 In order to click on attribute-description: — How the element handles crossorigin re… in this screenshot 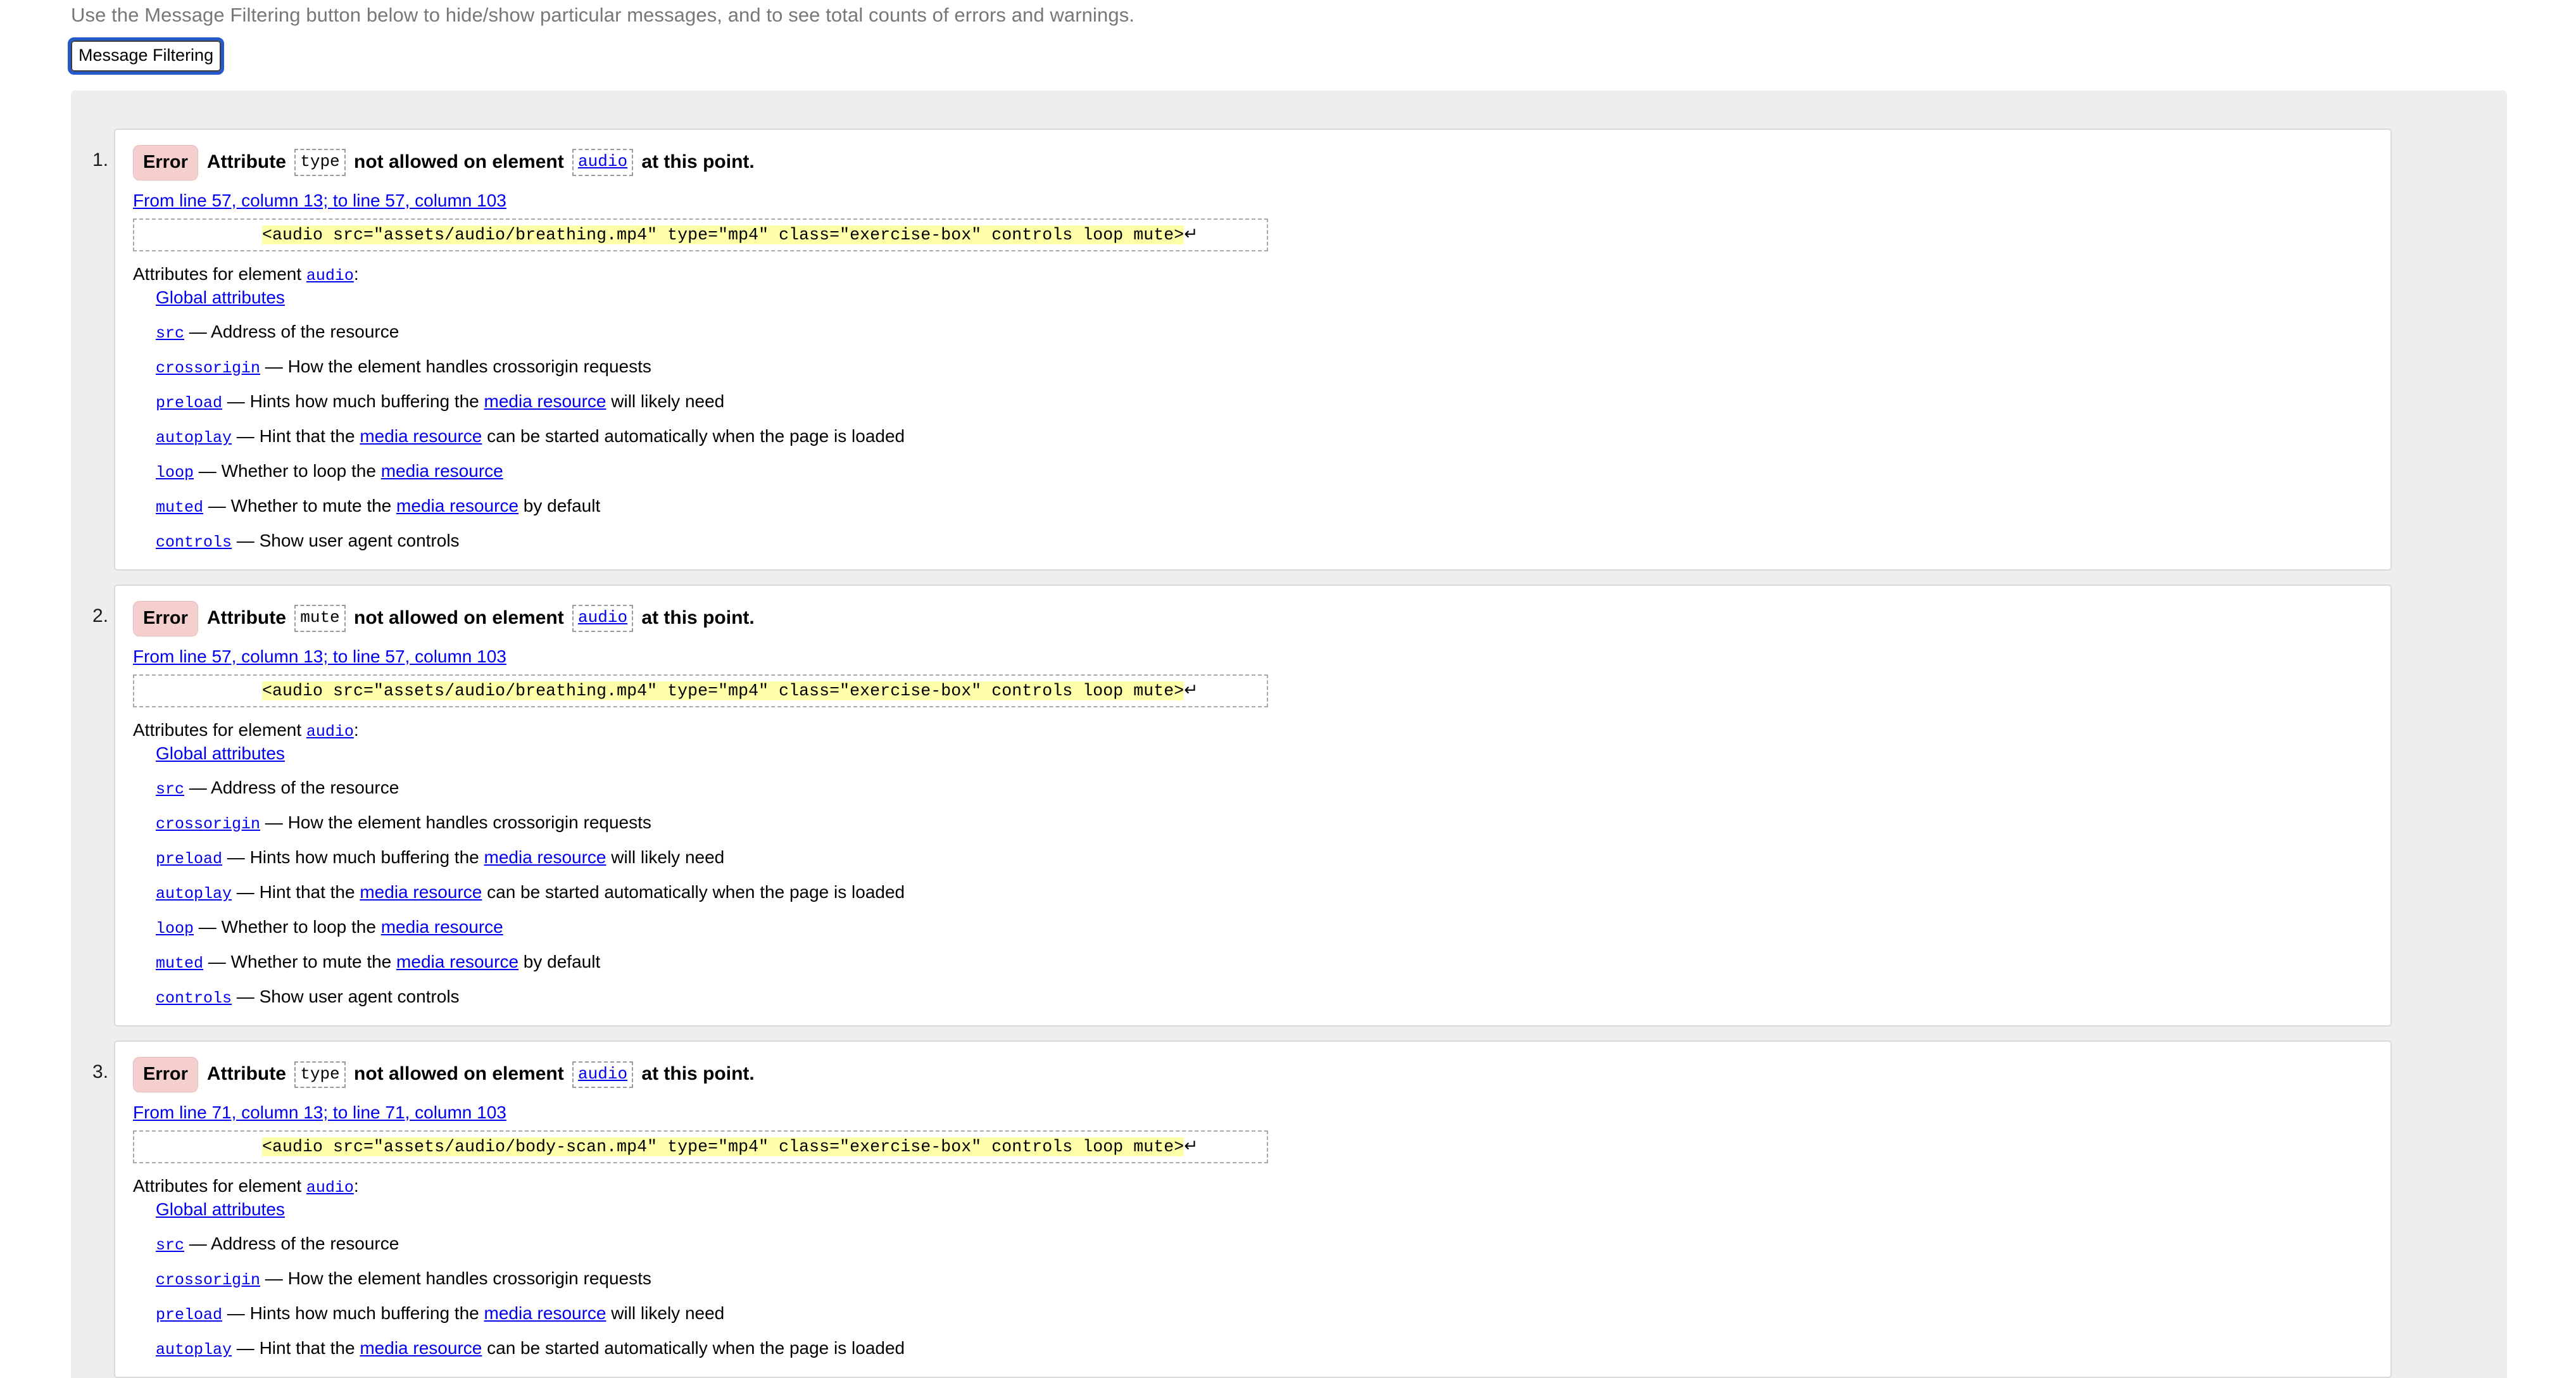, I will do `click(455, 822)`.